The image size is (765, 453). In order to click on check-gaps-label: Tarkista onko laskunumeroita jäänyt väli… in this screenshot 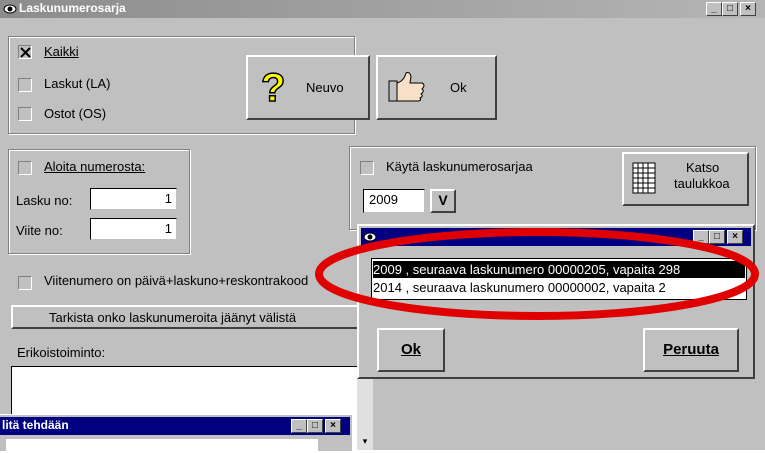, I will do `click(173, 317)`.